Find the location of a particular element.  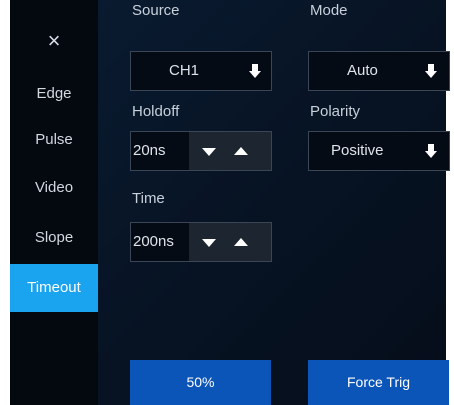

close-icon: × is located at coordinates (54, 40).